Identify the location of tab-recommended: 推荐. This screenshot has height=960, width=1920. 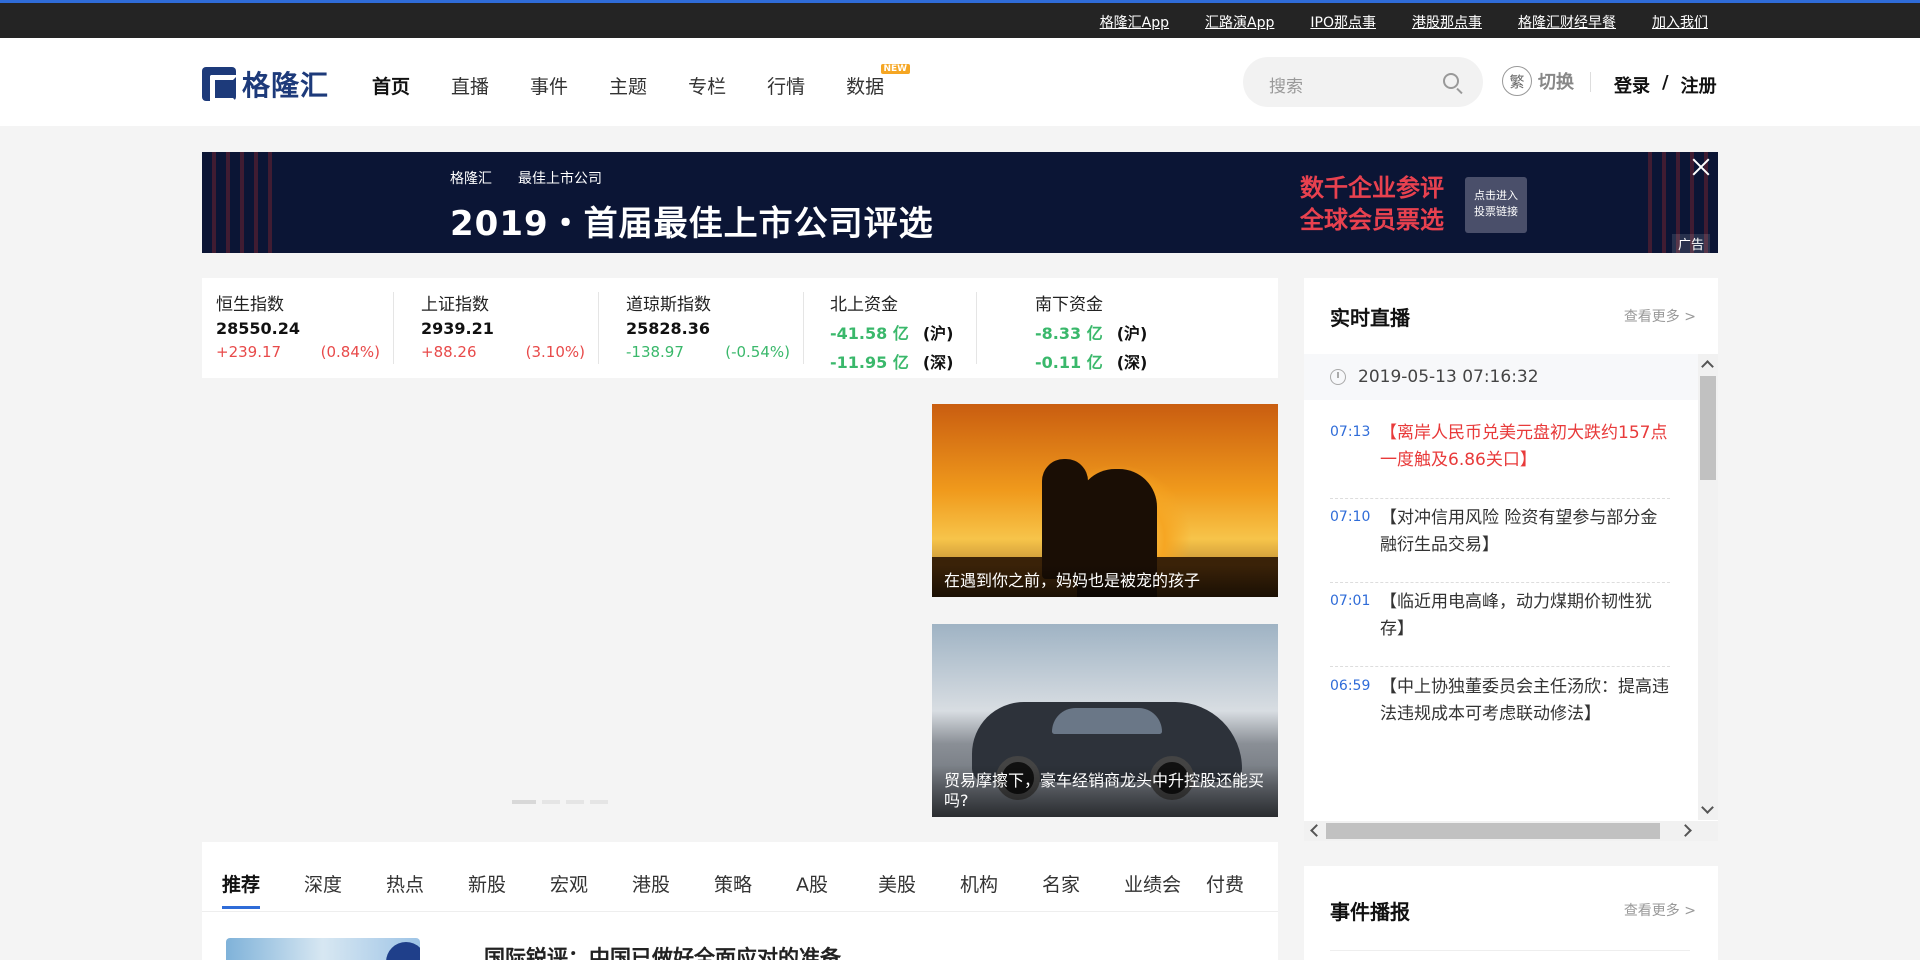
(263, 883).